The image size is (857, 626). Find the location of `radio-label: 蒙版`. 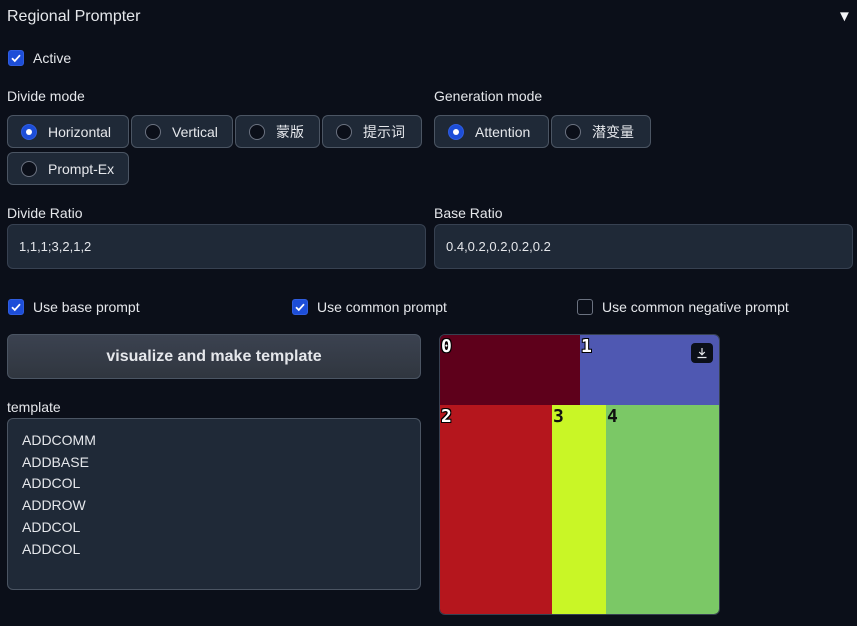

radio-label: 蒙版 is located at coordinates (290, 131).